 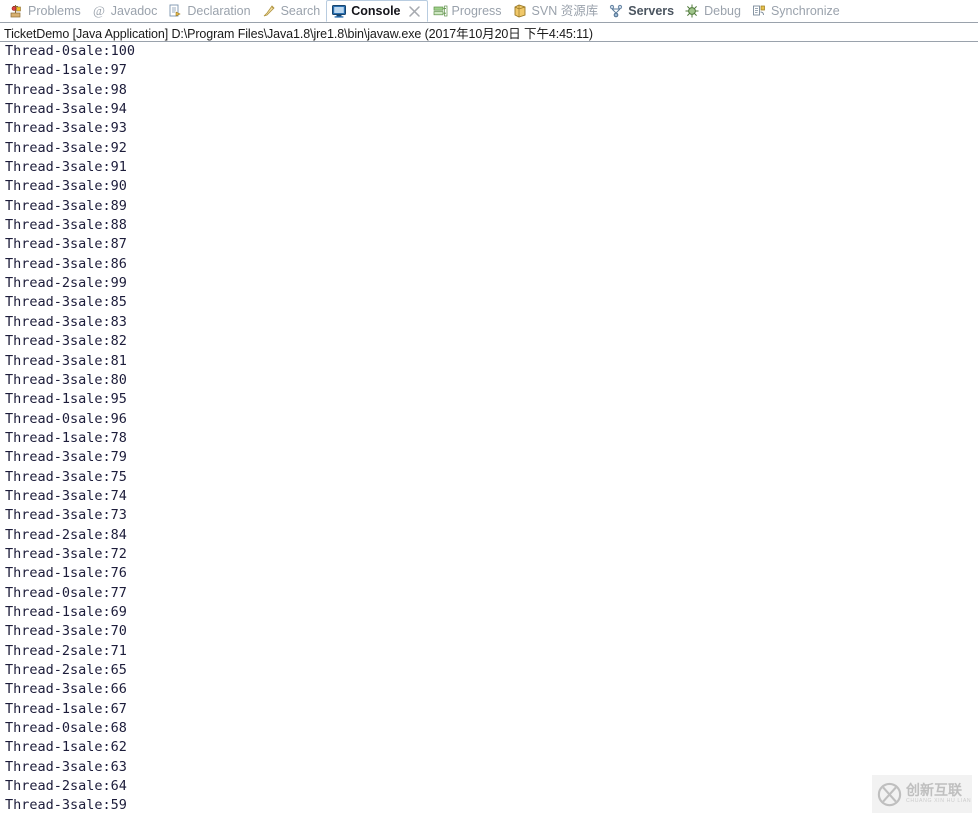 What do you see at coordinates (520, 11) in the screenshot?
I see `svn-repository-icon` at bounding box center [520, 11].